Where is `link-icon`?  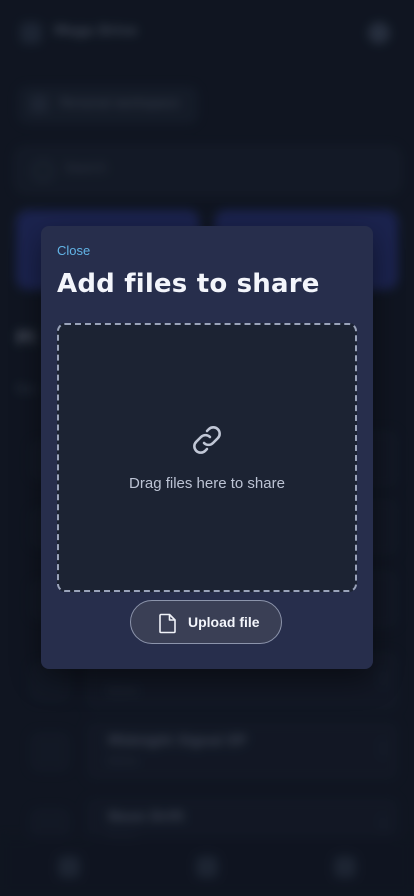
link-icon is located at coordinates (207, 440).